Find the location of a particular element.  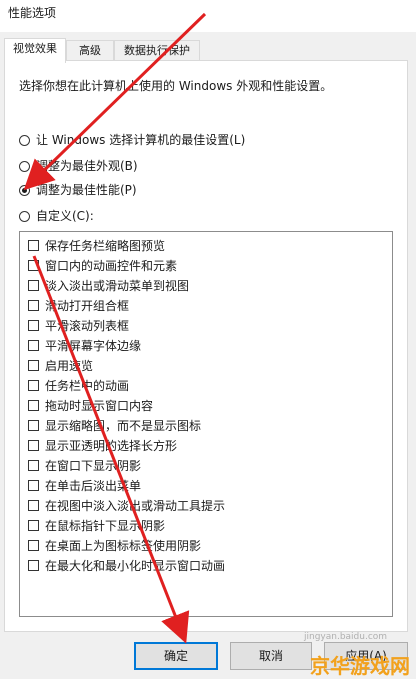

radio-custom: 自定义(C): is located at coordinates (56, 216).